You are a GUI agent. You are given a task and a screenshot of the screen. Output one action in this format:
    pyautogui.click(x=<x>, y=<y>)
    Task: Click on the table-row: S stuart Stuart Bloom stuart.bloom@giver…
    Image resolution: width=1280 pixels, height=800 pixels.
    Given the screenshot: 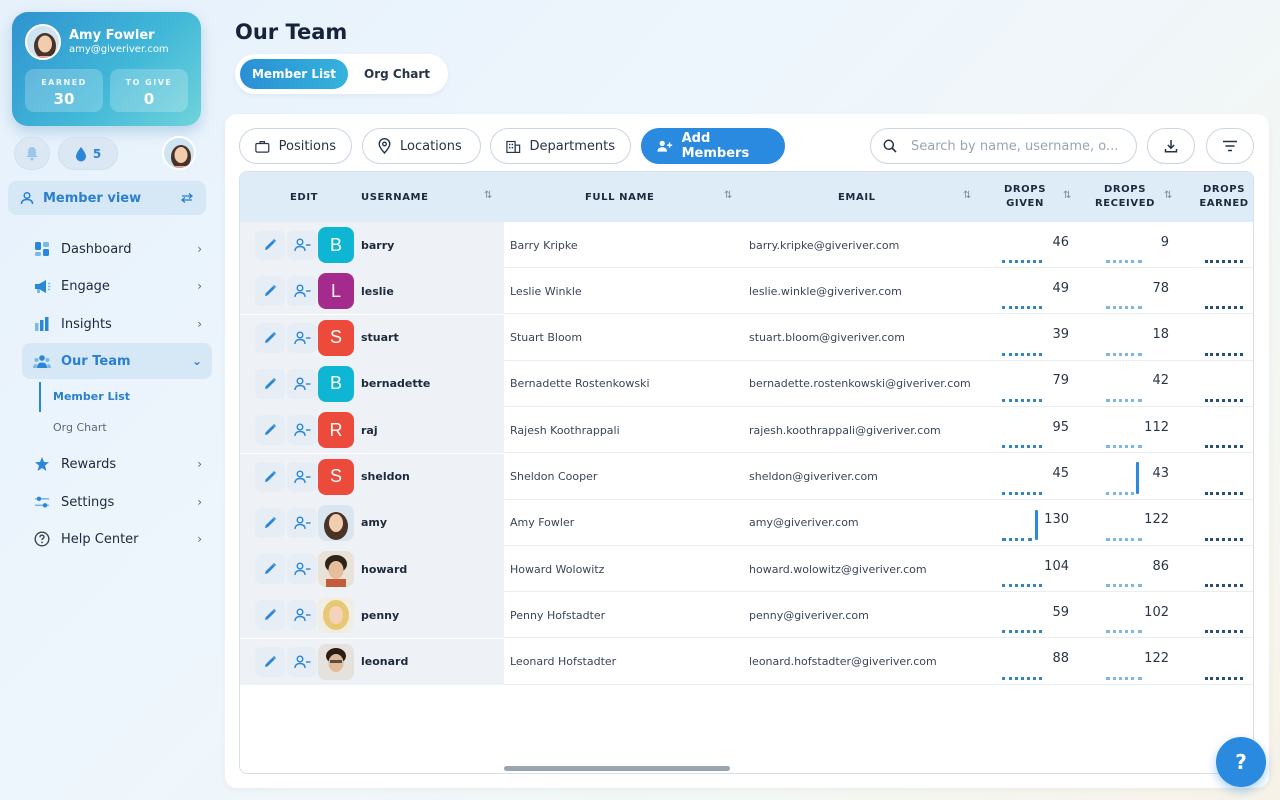 What is the action you would take?
    pyautogui.click(x=746, y=337)
    